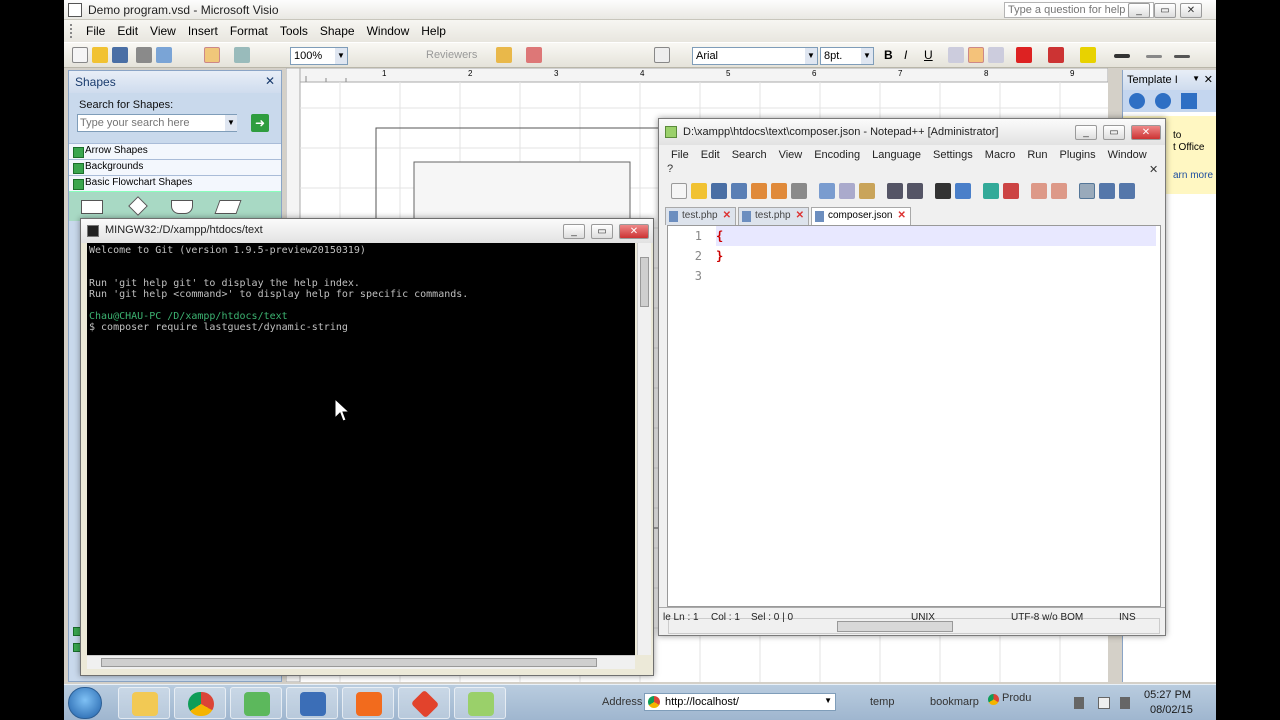 Image resolution: width=1280 pixels, height=720 pixels. Describe the element at coordinates (739, 191) in the screenshot. I see `save-all-icon` at that location.